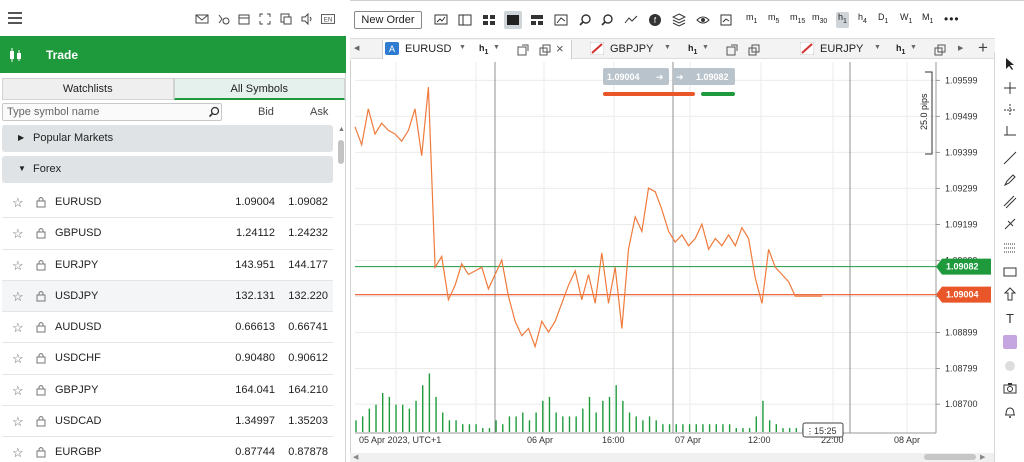 The height and width of the screenshot is (462, 1024). I want to click on template-icon, so click(727, 20).